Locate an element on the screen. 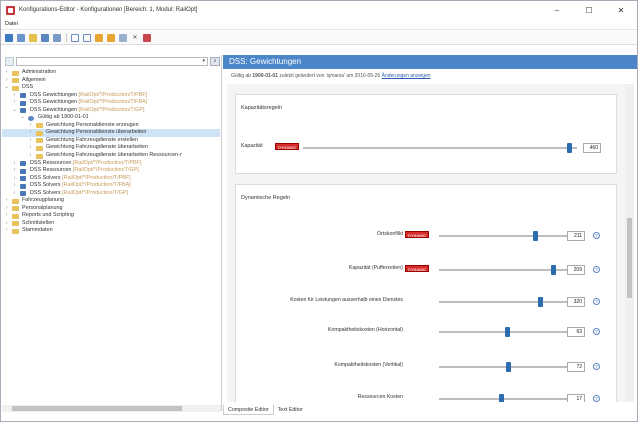 Image resolution: width=638 pixels, height=422 pixels. folder-icon is located at coordinates (15, 73).